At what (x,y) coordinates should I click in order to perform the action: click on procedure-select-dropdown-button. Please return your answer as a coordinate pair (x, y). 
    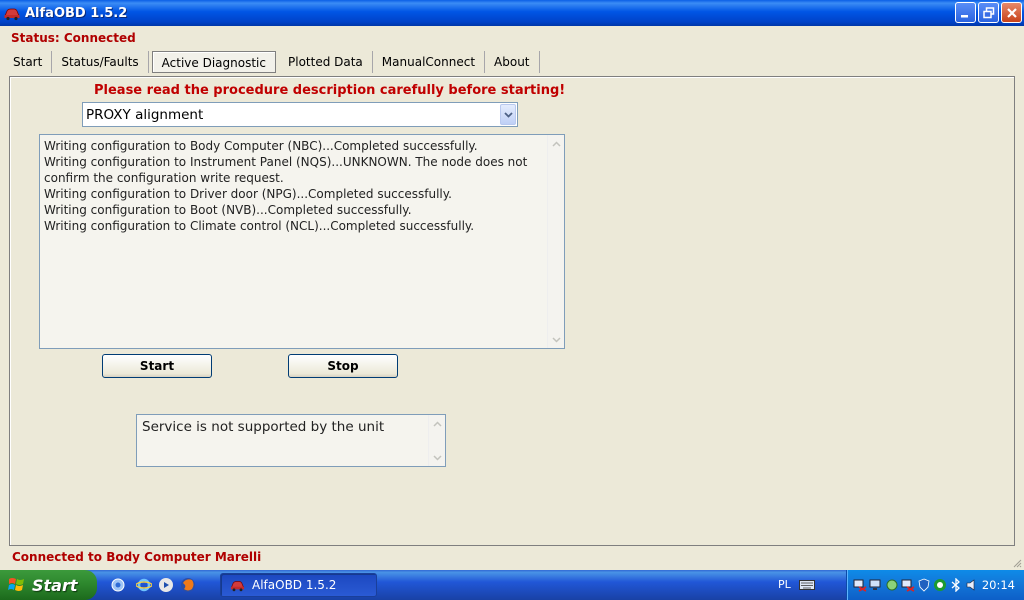
    Looking at the image, I should click on (508, 114).